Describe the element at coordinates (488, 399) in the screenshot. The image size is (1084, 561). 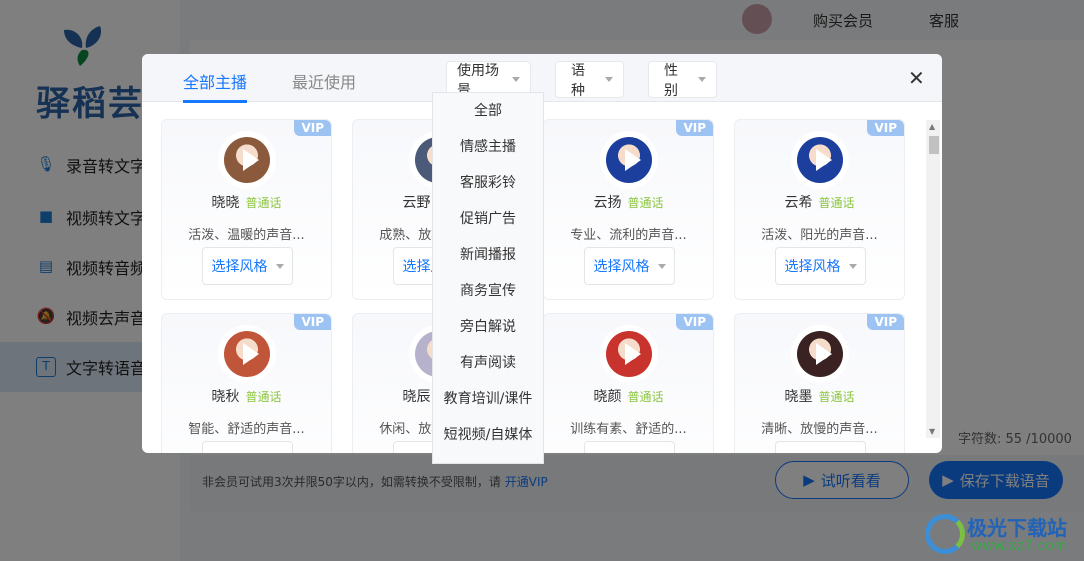
I see `scene-option: 教育培训/课件` at that location.